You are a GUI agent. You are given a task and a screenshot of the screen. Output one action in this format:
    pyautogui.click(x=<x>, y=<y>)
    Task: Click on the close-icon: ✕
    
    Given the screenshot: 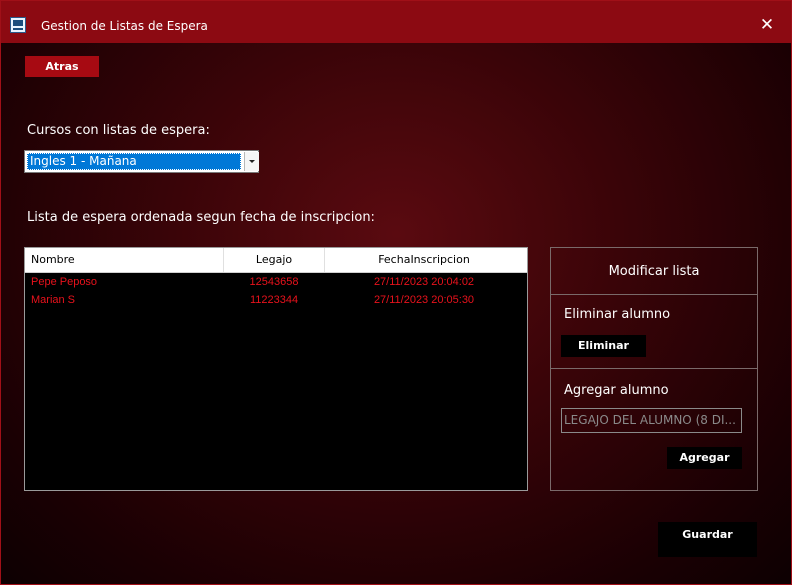 What is the action you would take?
    pyautogui.click(x=767, y=25)
    